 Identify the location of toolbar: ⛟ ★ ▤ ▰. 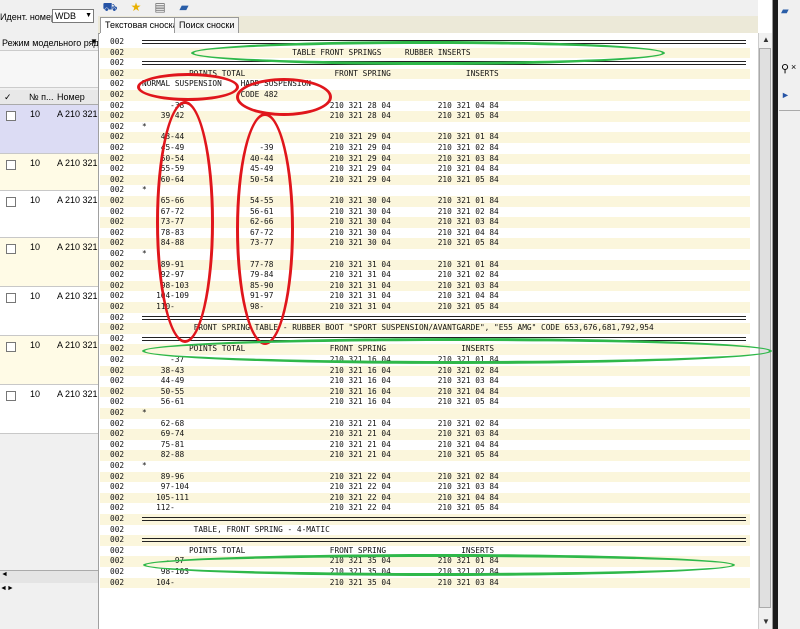
(428, 8).